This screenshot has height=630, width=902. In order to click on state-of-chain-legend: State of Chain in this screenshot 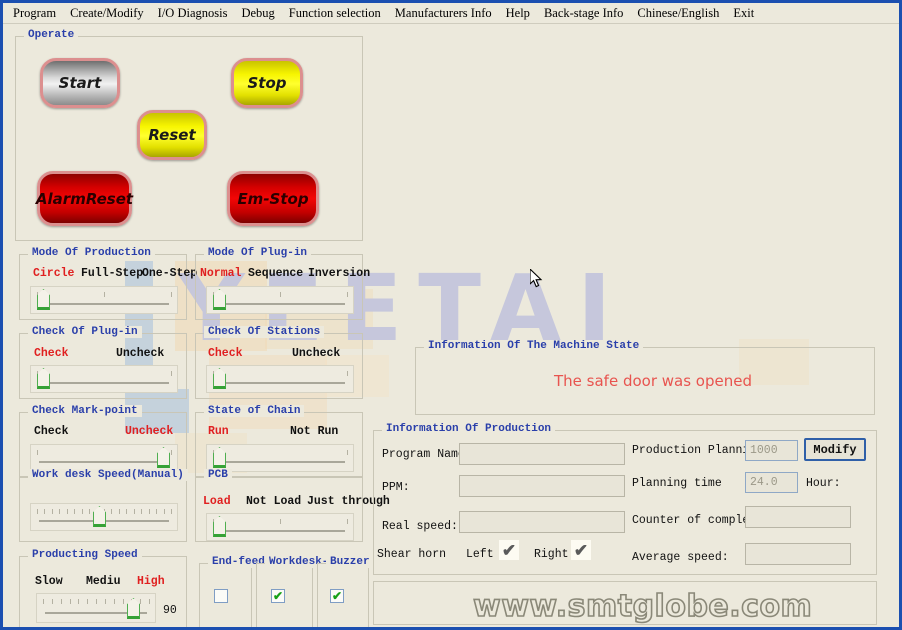, I will do `click(254, 411)`.